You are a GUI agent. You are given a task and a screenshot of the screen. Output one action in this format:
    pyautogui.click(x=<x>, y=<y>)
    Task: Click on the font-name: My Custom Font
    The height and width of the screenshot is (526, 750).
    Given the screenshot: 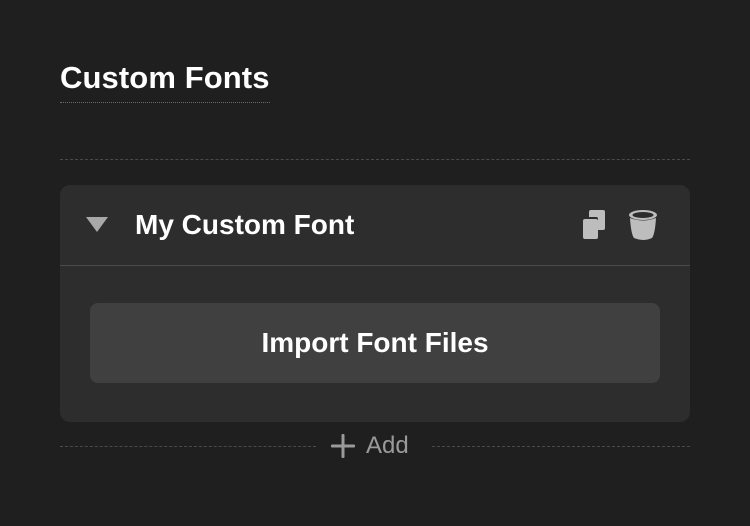 What is the action you would take?
    pyautogui.click(x=245, y=224)
    